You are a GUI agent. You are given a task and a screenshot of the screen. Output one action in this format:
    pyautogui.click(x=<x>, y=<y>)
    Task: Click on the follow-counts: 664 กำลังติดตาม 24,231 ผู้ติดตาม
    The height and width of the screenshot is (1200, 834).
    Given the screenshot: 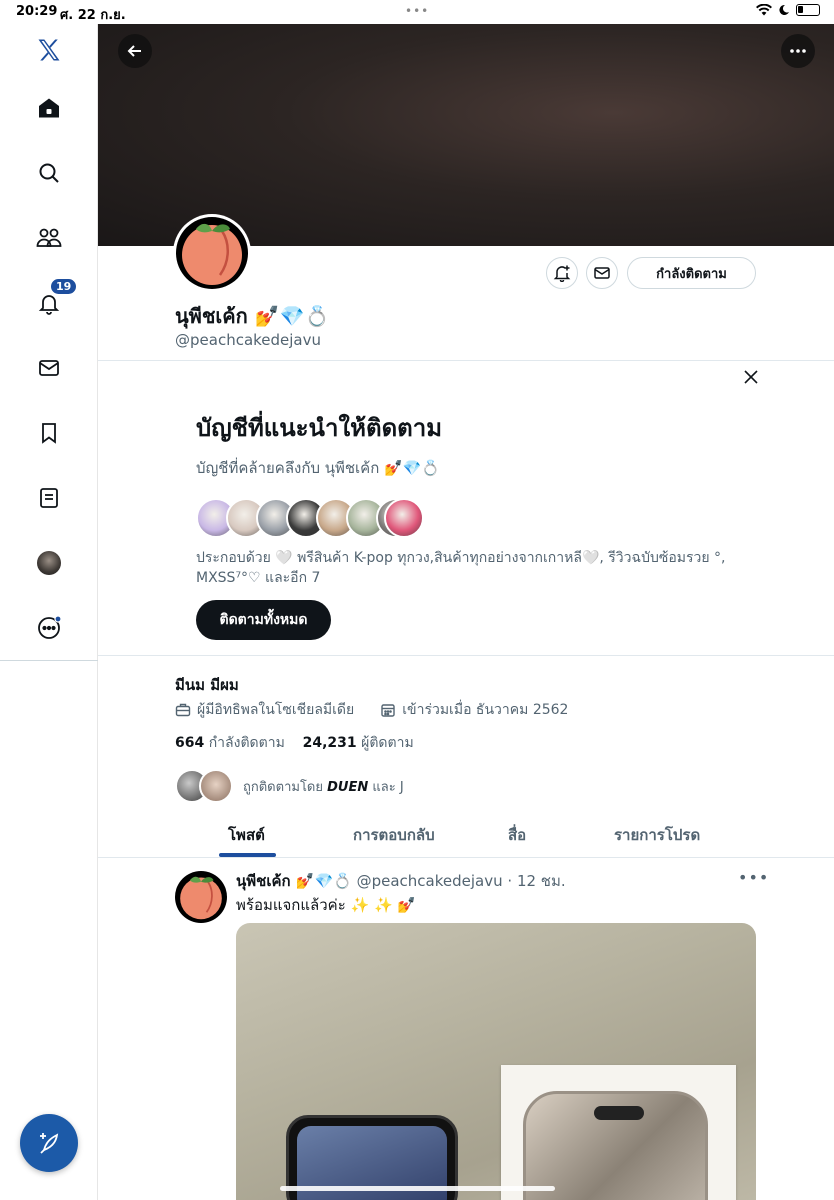 What is the action you would take?
    pyautogui.click(x=294, y=743)
    